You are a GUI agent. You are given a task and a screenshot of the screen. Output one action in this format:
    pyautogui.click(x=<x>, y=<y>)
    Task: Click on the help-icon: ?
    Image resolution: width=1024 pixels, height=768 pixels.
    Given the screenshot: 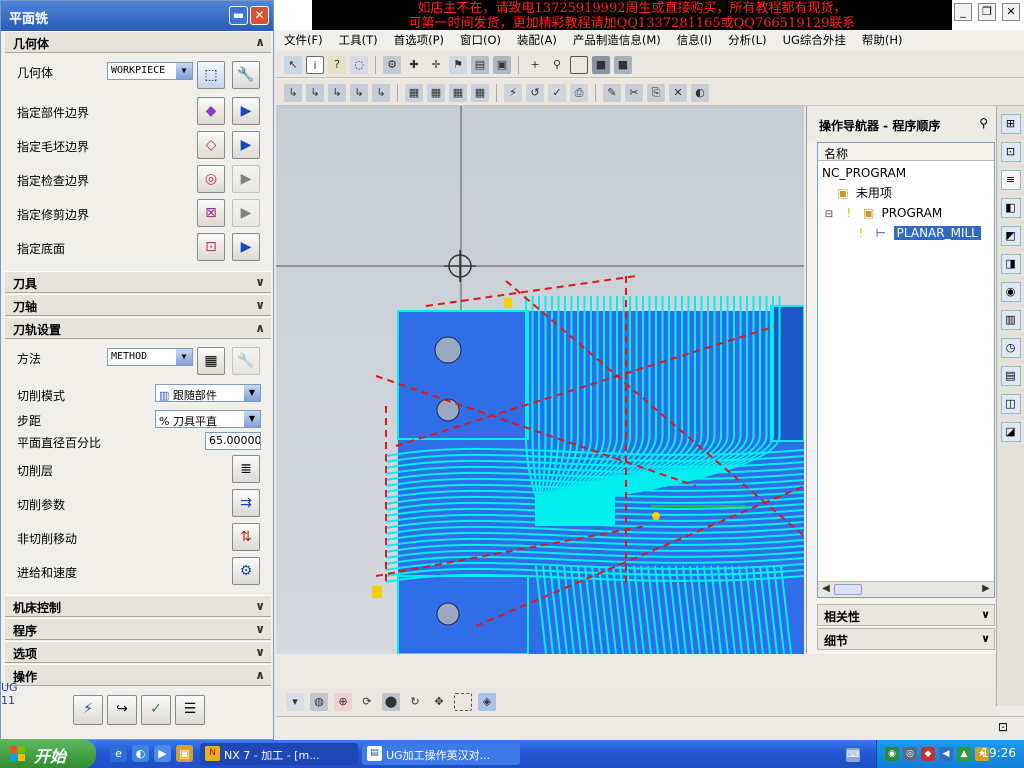 What is the action you would take?
    pyautogui.click(x=337, y=64)
    